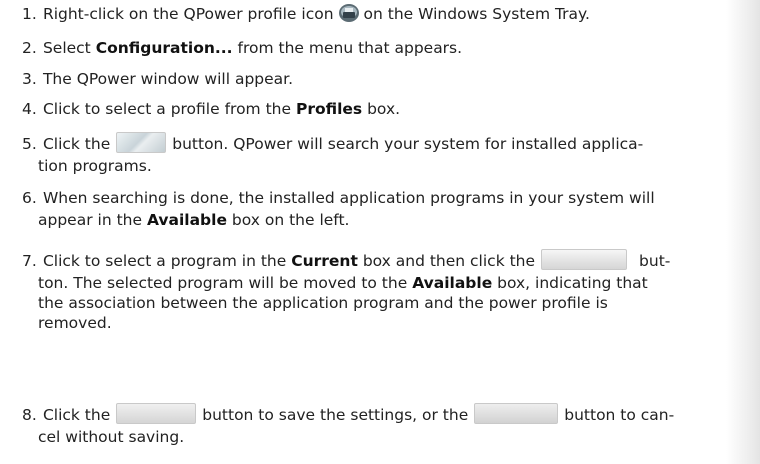 The width and height of the screenshot is (760, 464). Describe the element at coordinates (156, 413) in the screenshot. I see `ok-button-icon` at that location.